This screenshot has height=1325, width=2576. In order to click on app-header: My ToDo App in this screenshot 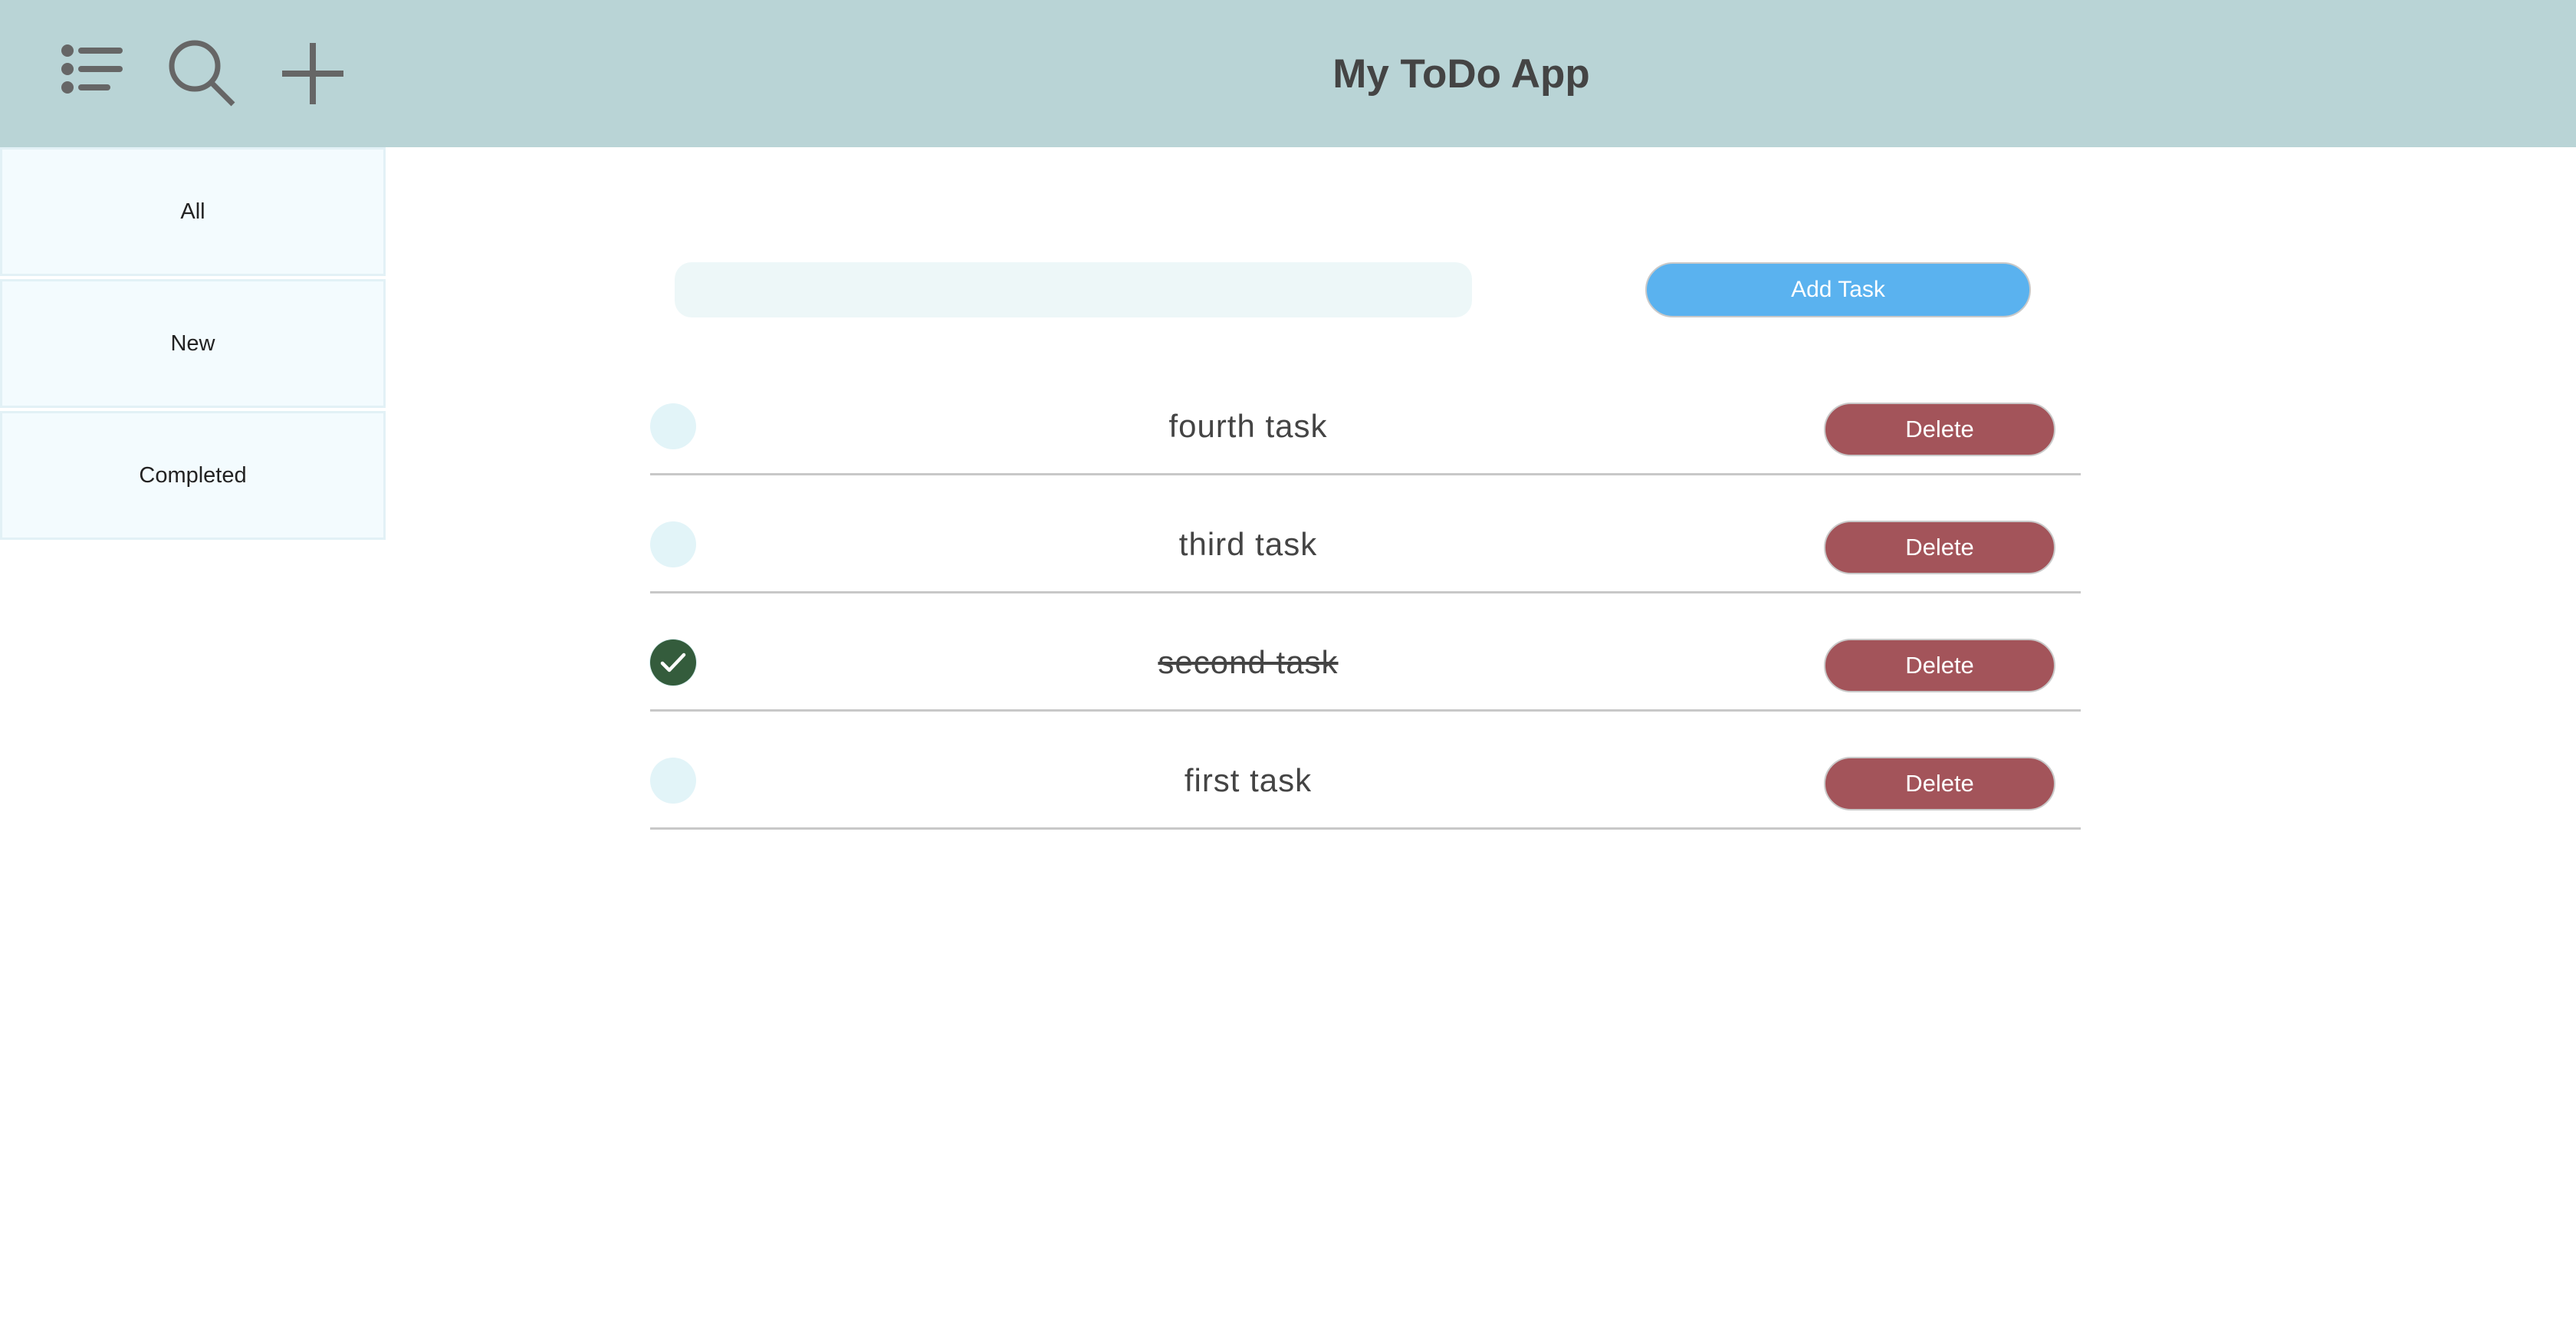, I will do `click(1288, 73)`.